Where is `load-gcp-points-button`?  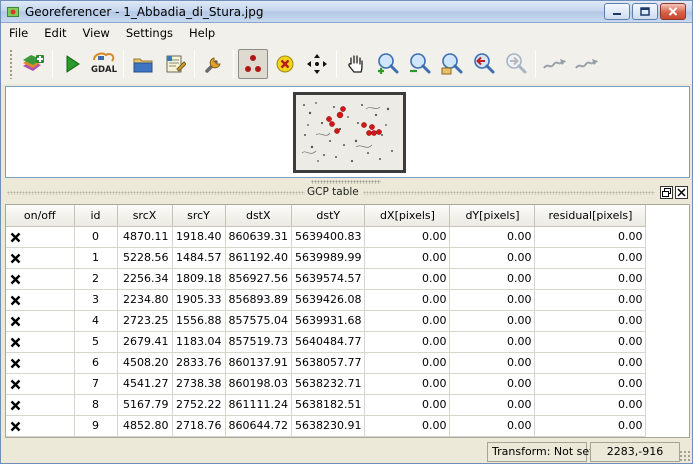 load-gcp-points-button is located at coordinates (143, 64).